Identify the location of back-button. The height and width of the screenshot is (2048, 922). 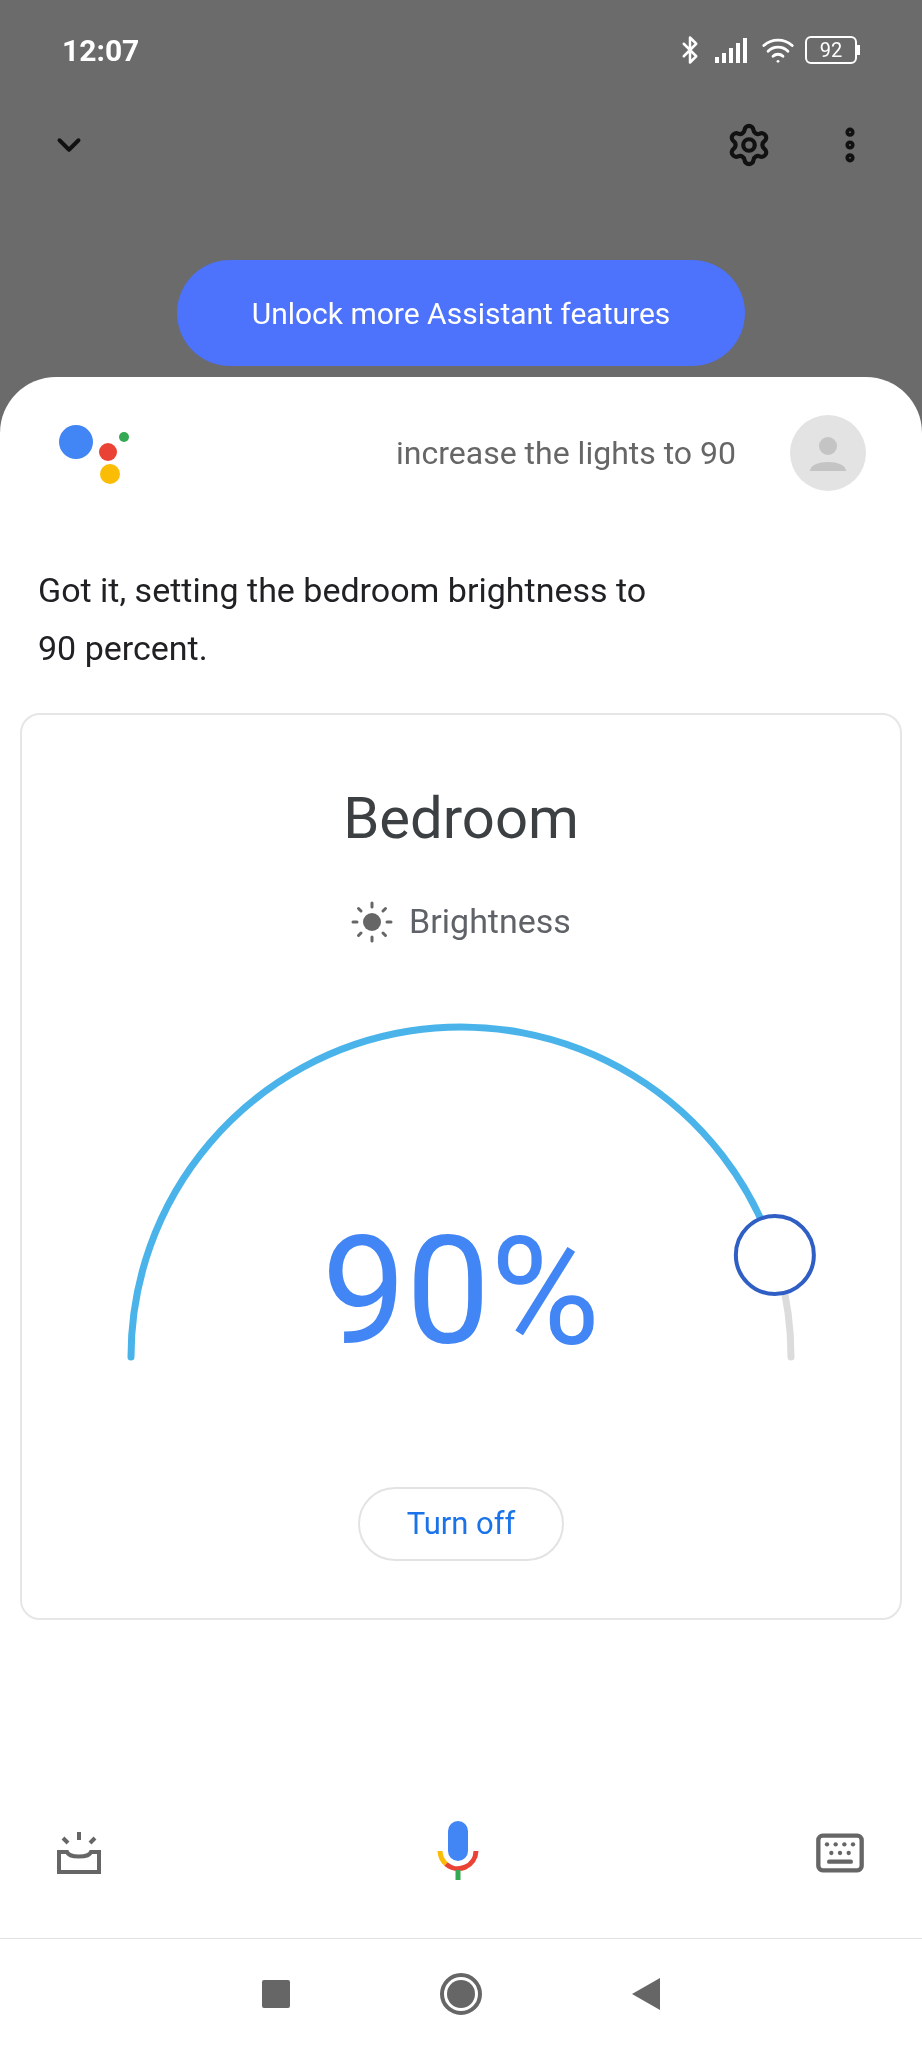
(646, 1993).